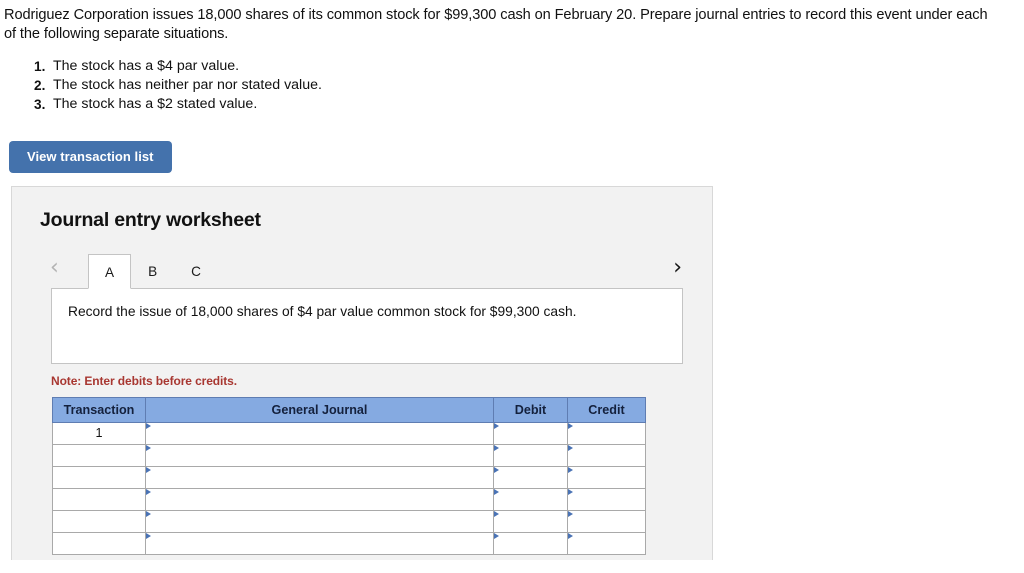 The width and height of the screenshot is (1024, 573). What do you see at coordinates (150, 219) in the screenshot?
I see `worksheet-title: Journal entry worksheet` at bounding box center [150, 219].